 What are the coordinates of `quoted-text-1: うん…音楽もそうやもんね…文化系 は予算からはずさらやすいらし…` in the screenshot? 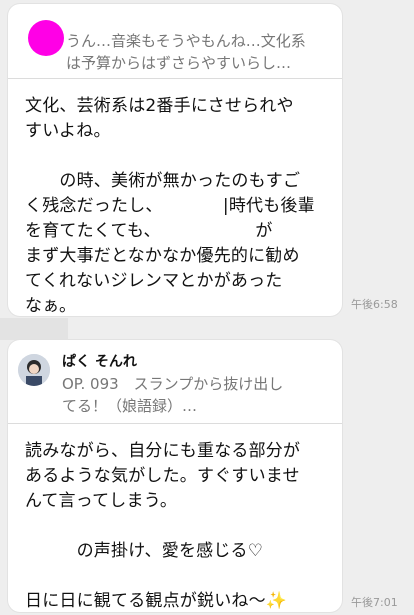 It's located at (186, 52).